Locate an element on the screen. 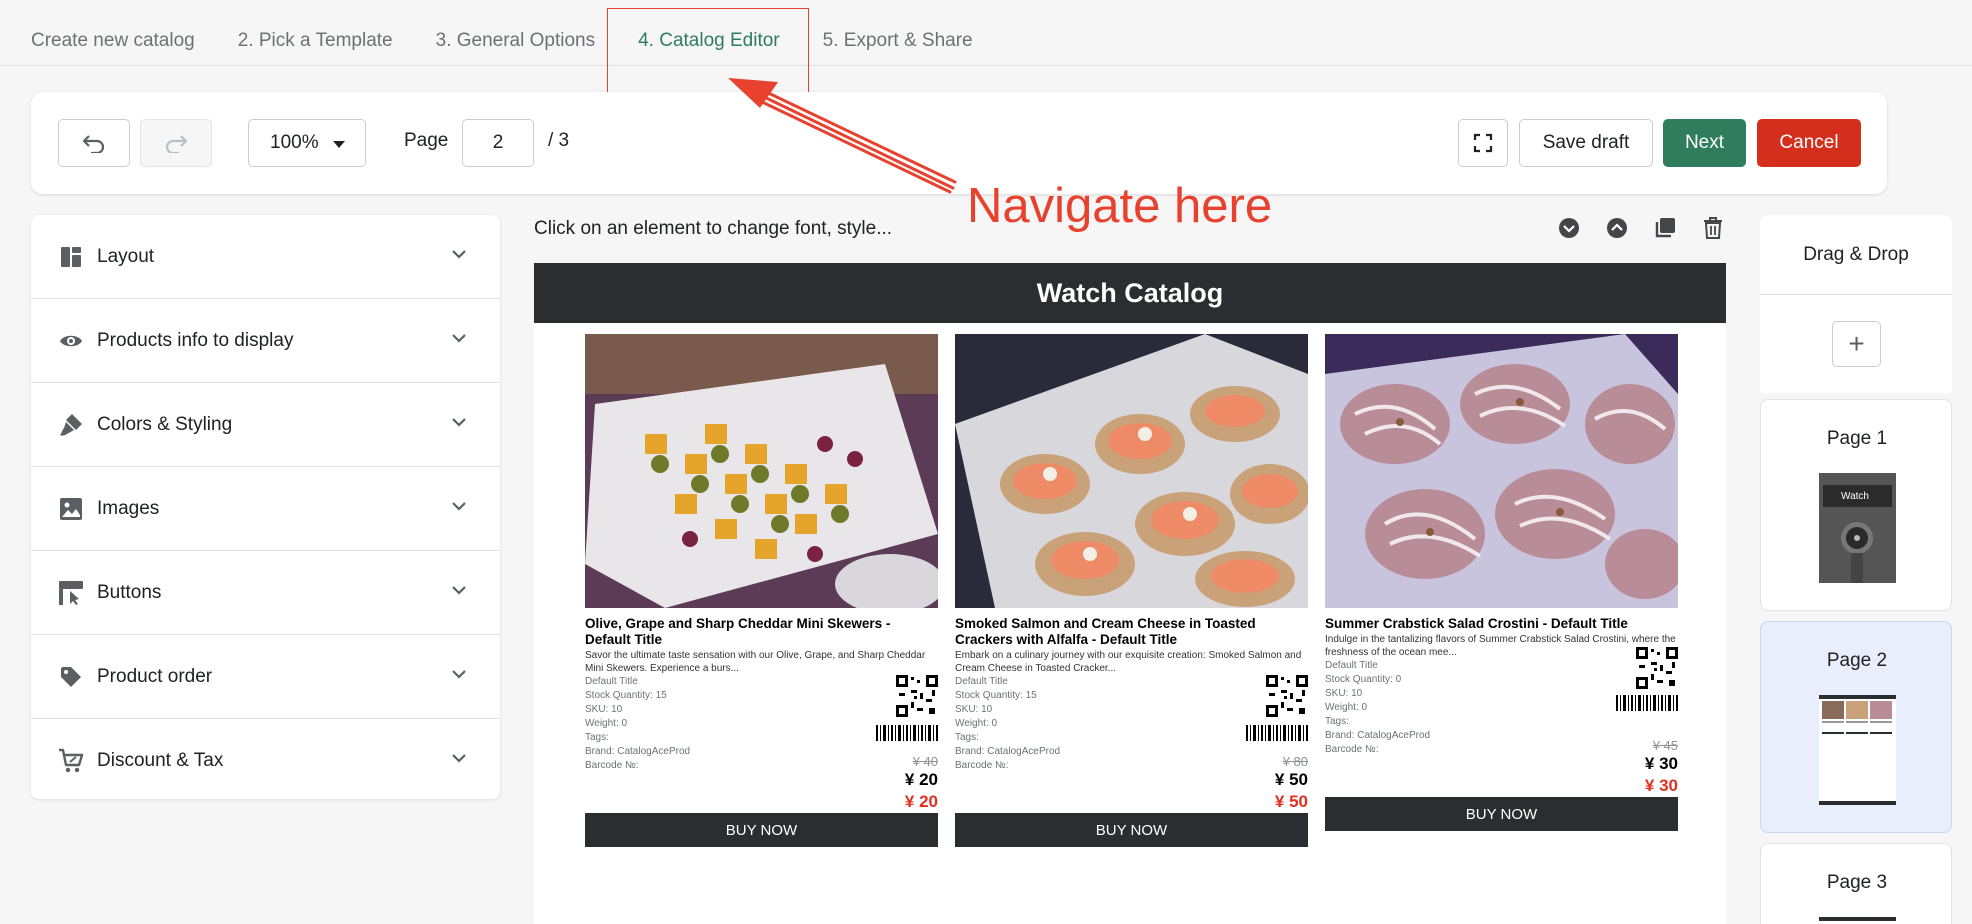  zoom-value: 100% is located at coordinates (294, 142).